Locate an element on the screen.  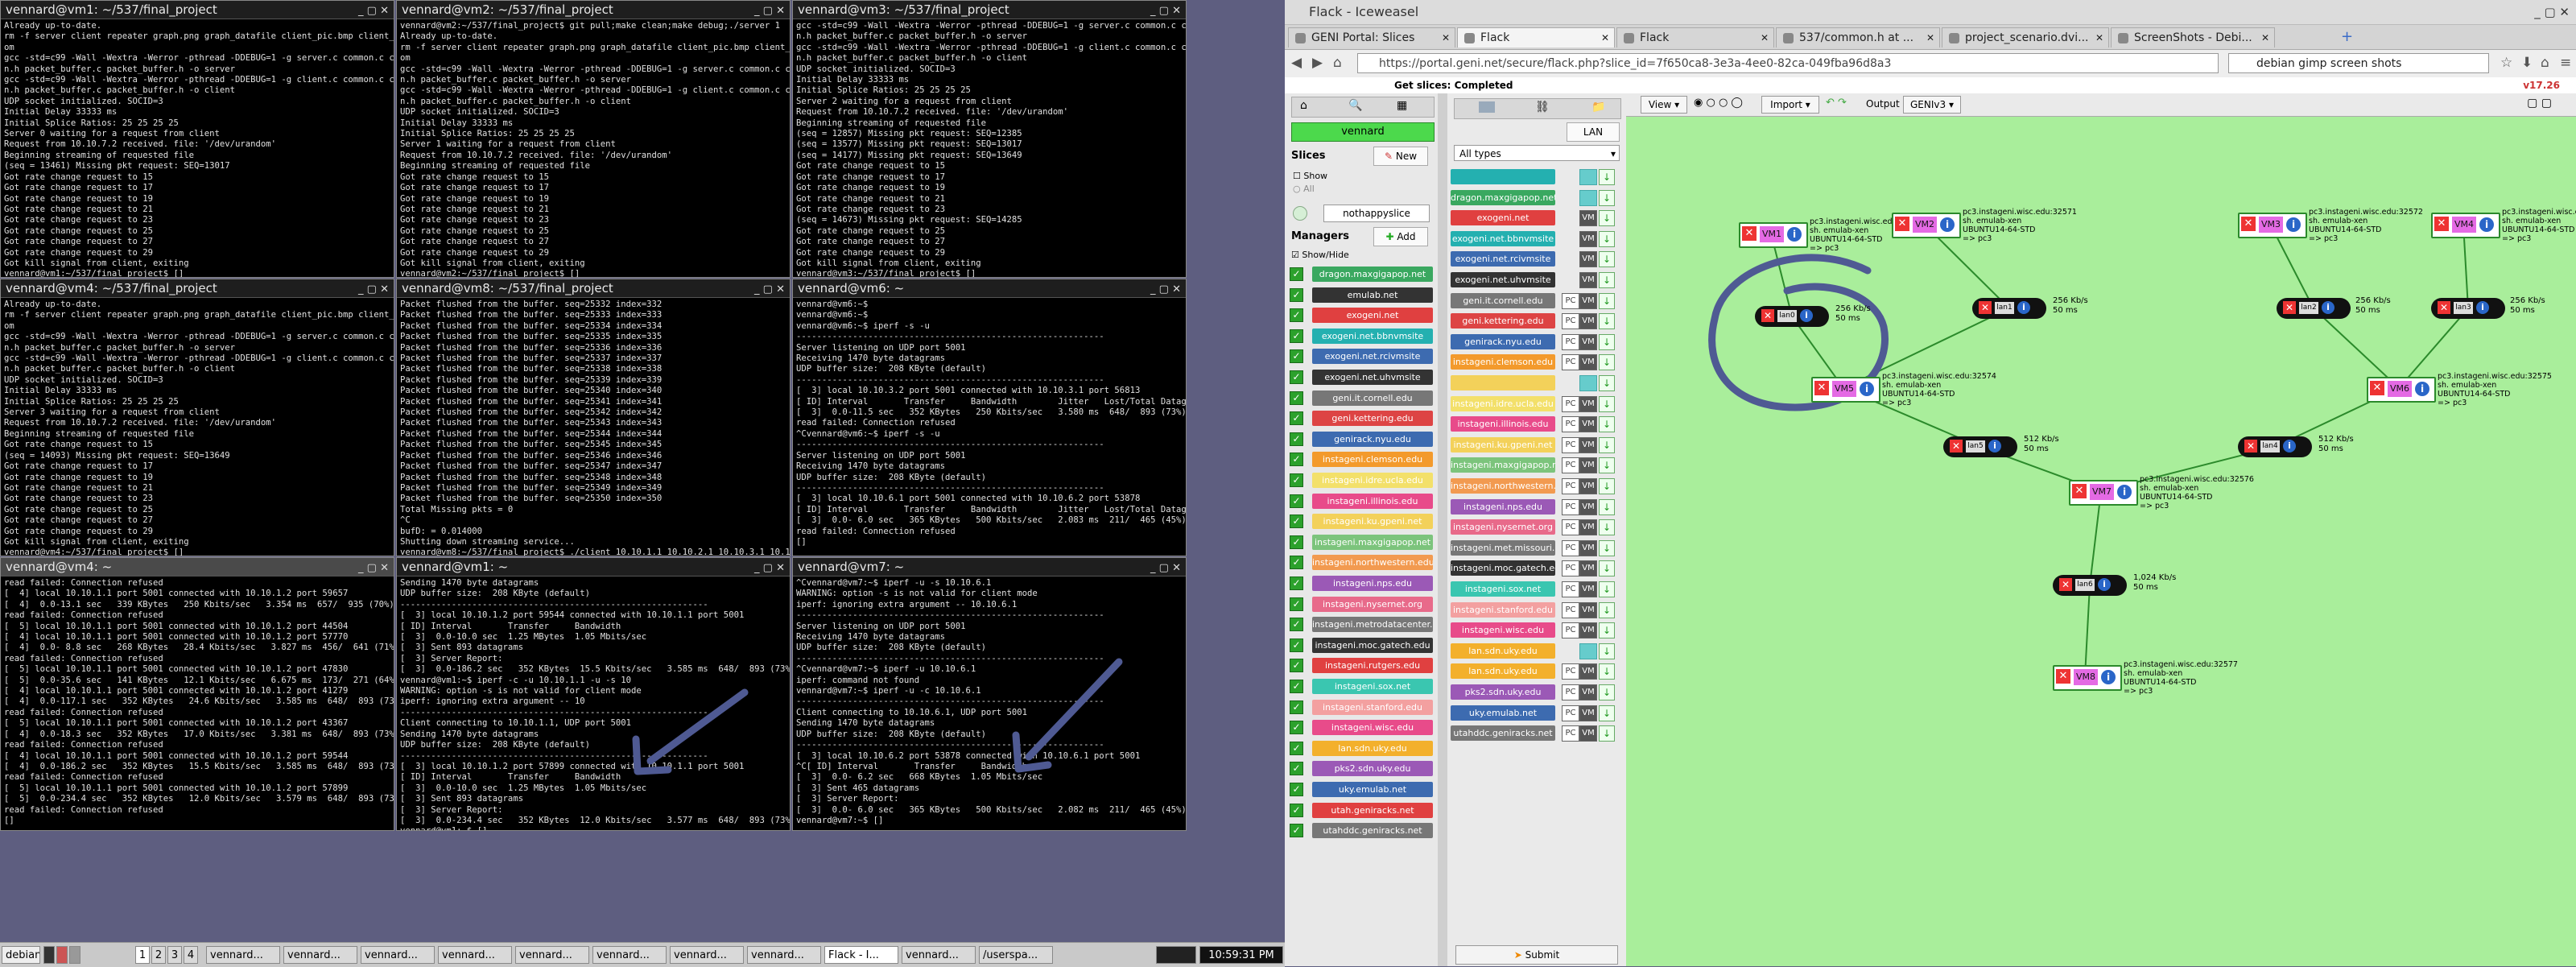
lan-node: ✕ lan1 i is located at coordinates (2009, 308).